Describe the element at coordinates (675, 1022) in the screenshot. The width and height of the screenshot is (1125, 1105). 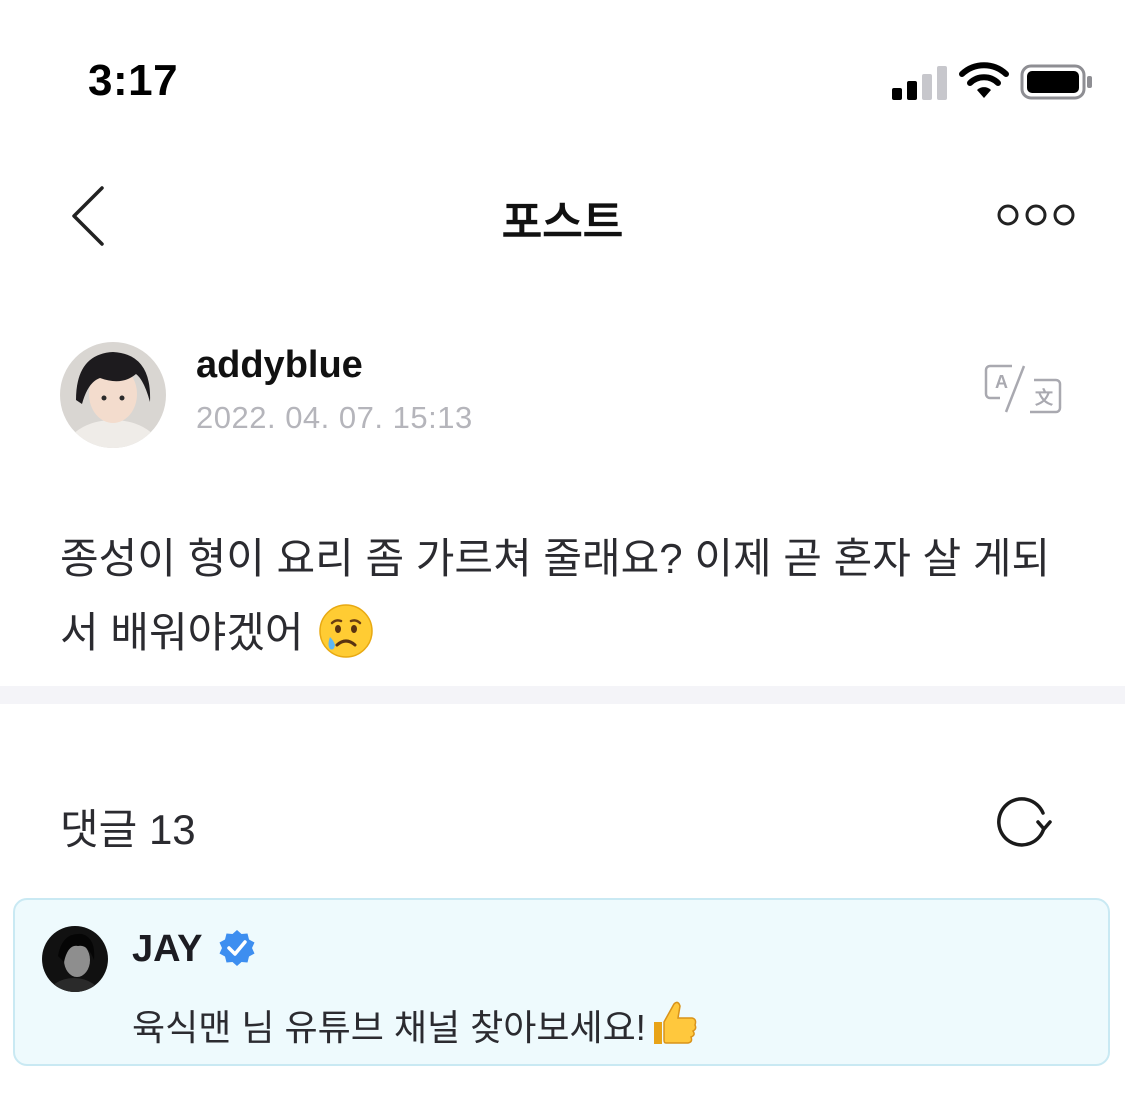
I see `thumbs-up-emoji-icon` at that location.